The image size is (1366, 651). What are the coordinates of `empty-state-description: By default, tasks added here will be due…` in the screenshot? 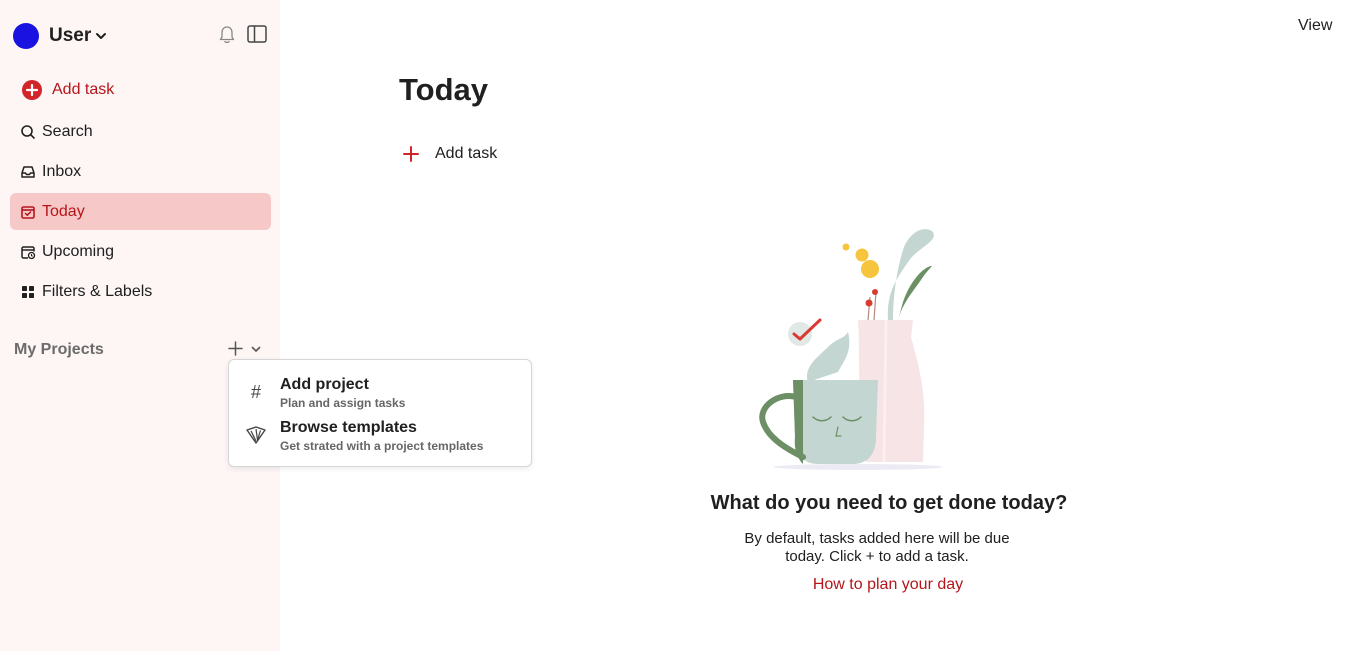 It's located at (877, 547).